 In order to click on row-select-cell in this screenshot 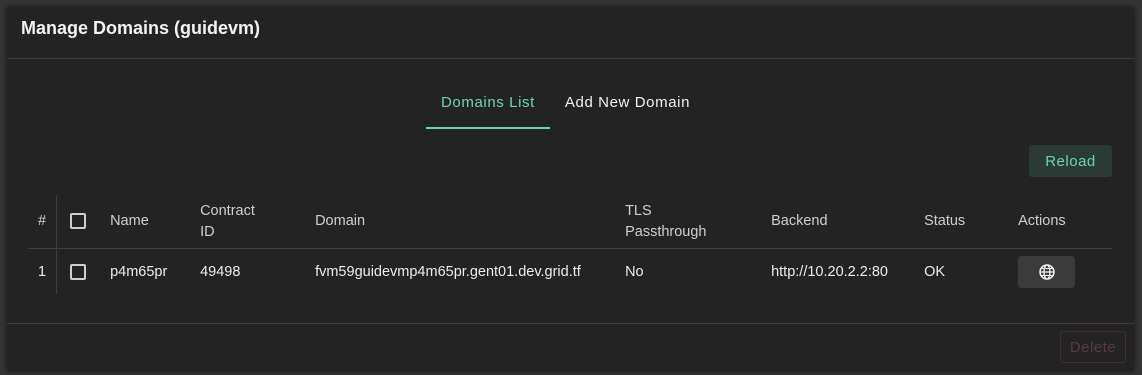, I will do `click(78, 271)`.